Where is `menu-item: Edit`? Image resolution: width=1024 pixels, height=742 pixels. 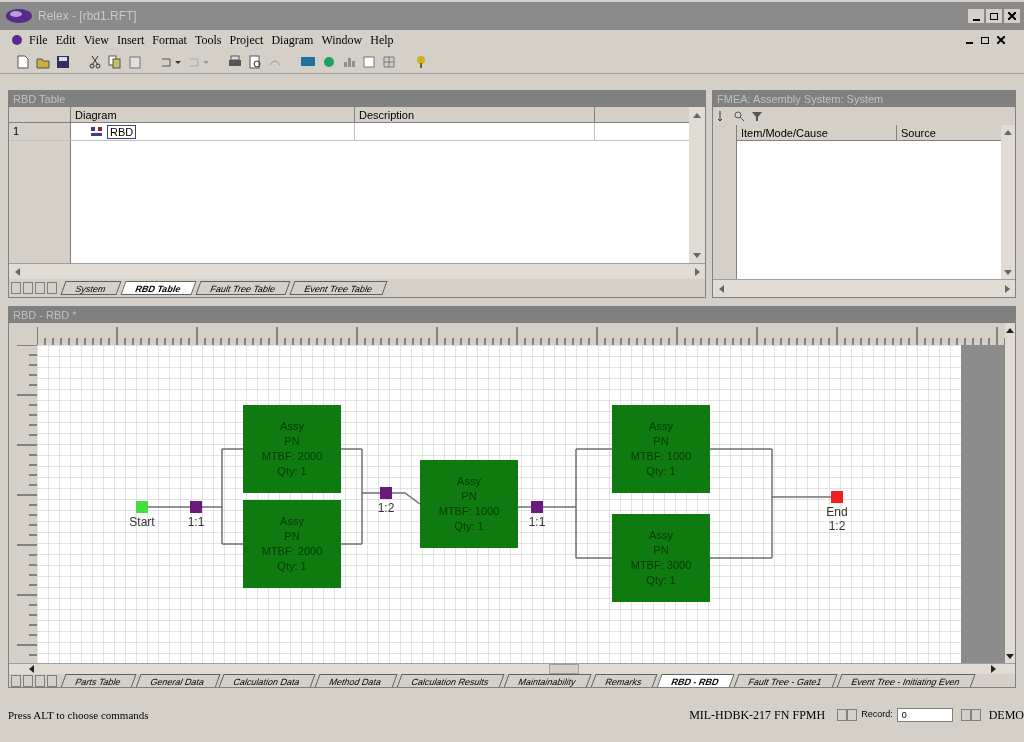
menu-item: Edit is located at coordinates (65, 40).